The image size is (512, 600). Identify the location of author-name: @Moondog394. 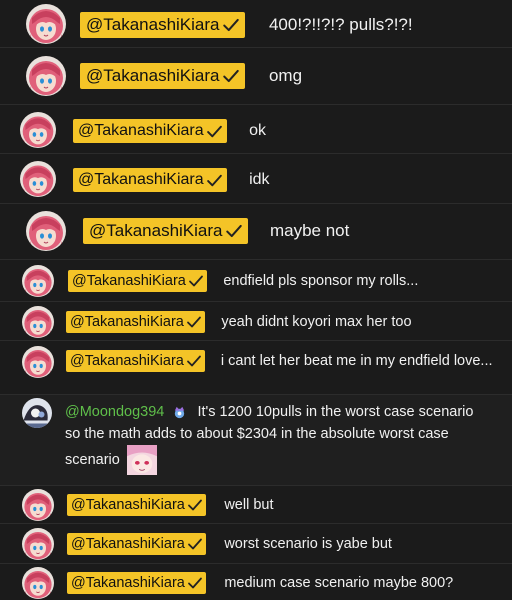
(114, 412).